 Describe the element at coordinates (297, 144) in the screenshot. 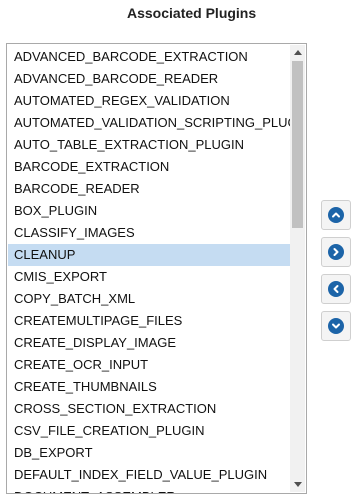

I see `scroll-thumb` at that location.